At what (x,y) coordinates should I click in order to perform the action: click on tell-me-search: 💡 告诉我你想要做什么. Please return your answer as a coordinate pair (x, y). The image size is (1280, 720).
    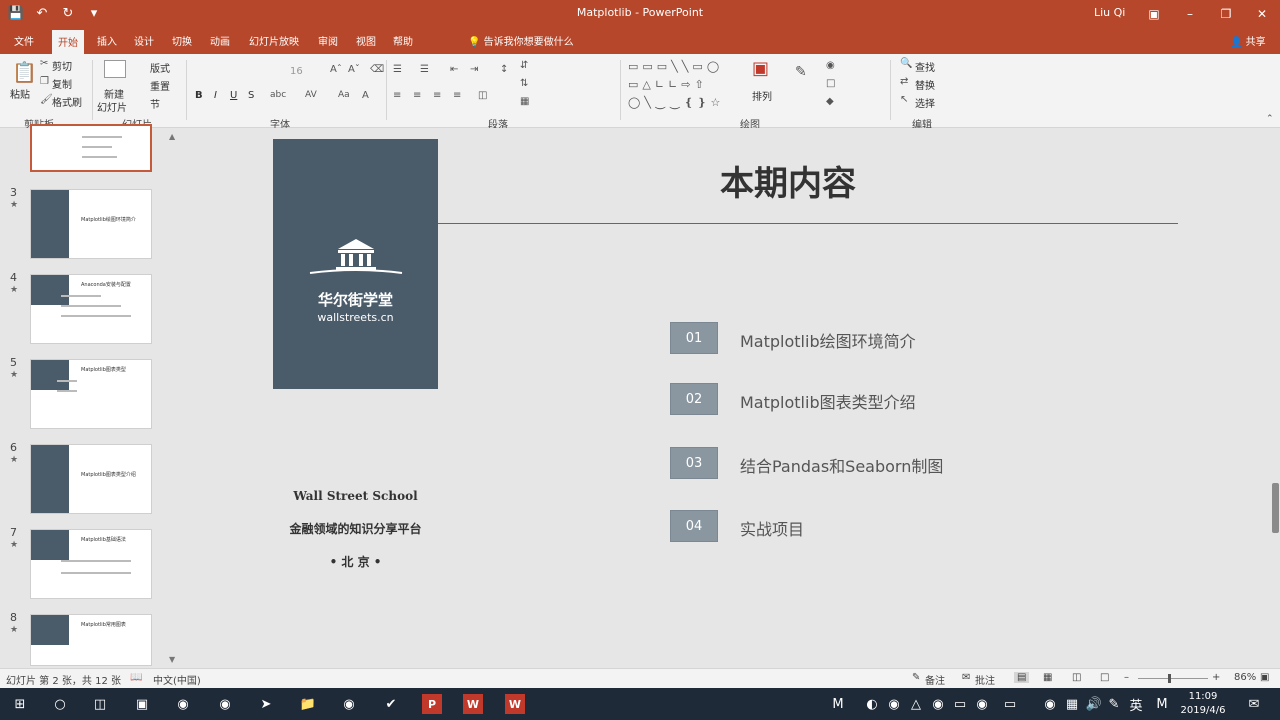
    Looking at the image, I should click on (521, 40).